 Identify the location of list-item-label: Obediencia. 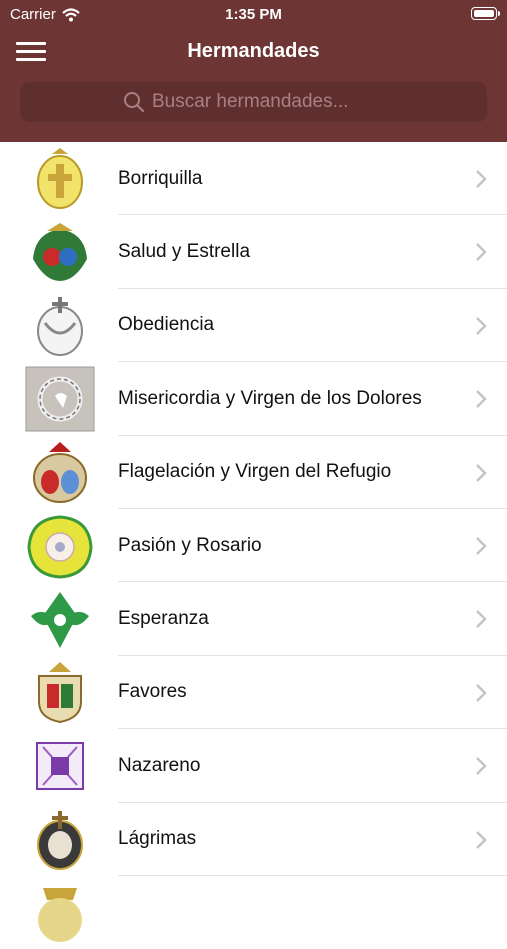
(166, 325).